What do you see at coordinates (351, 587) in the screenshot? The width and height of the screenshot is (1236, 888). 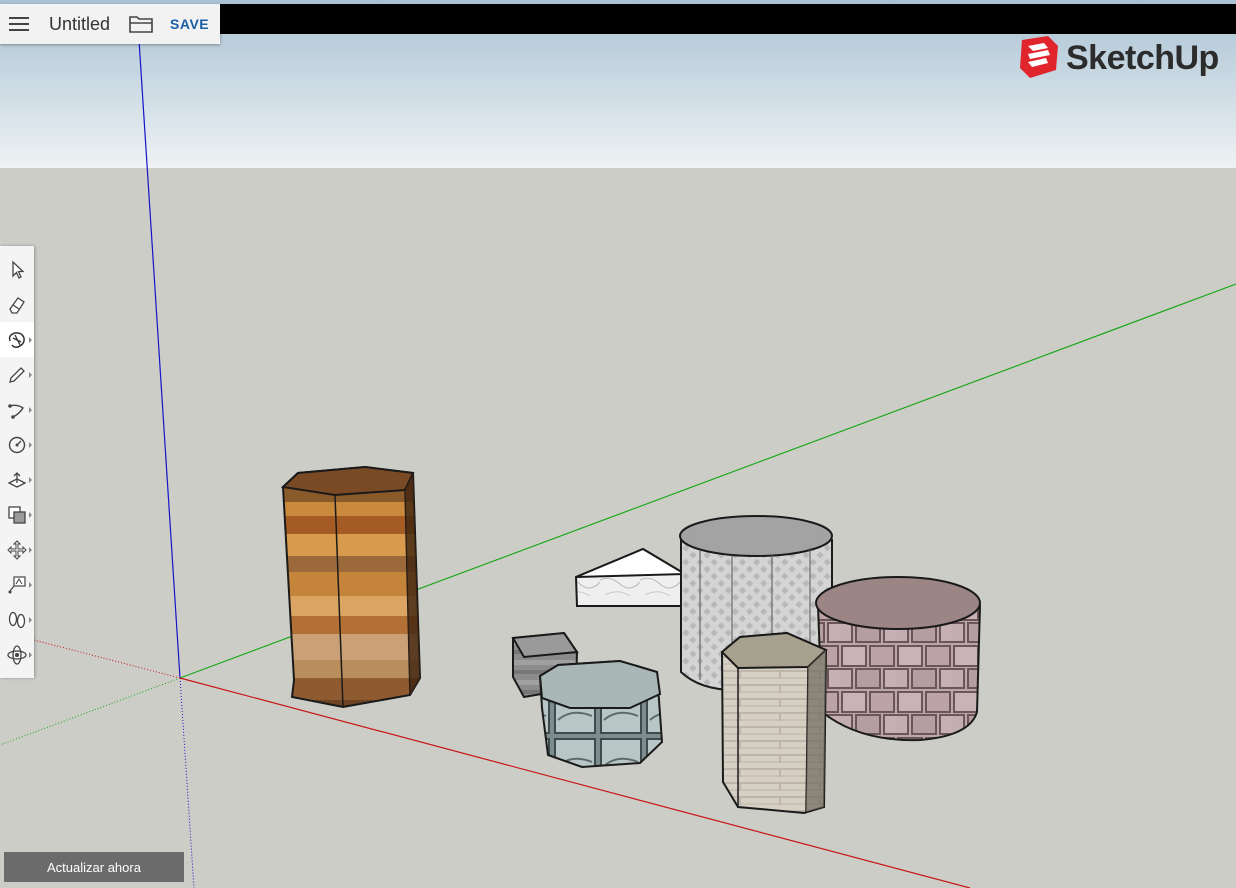 I see `wood-prism` at bounding box center [351, 587].